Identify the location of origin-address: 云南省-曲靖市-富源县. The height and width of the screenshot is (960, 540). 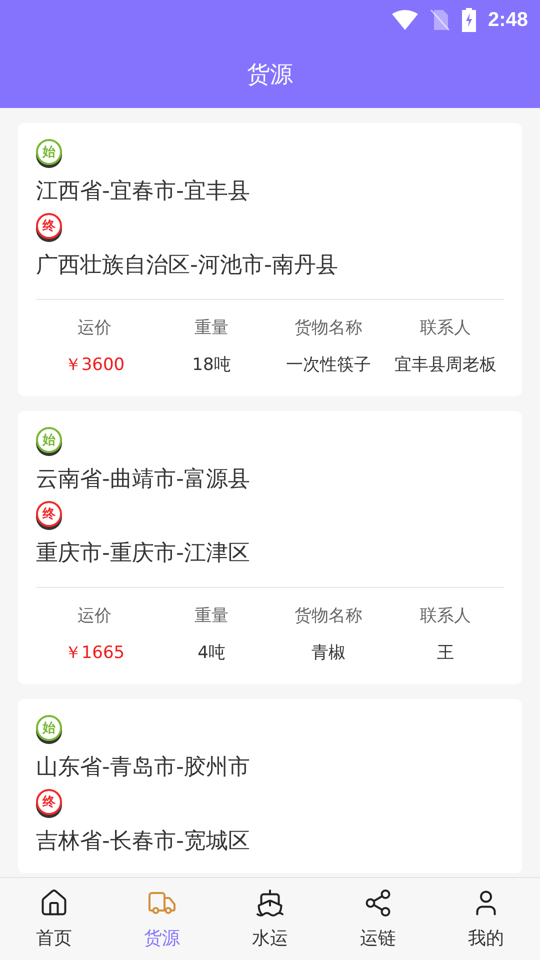
(143, 480).